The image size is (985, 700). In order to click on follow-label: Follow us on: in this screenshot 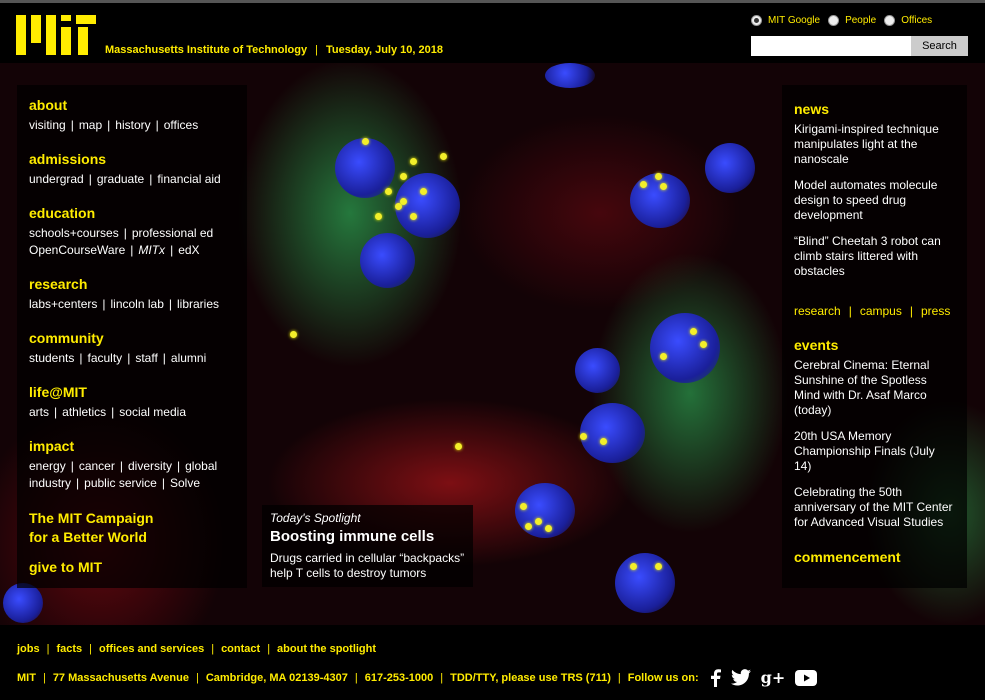, I will do `click(663, 677)`.